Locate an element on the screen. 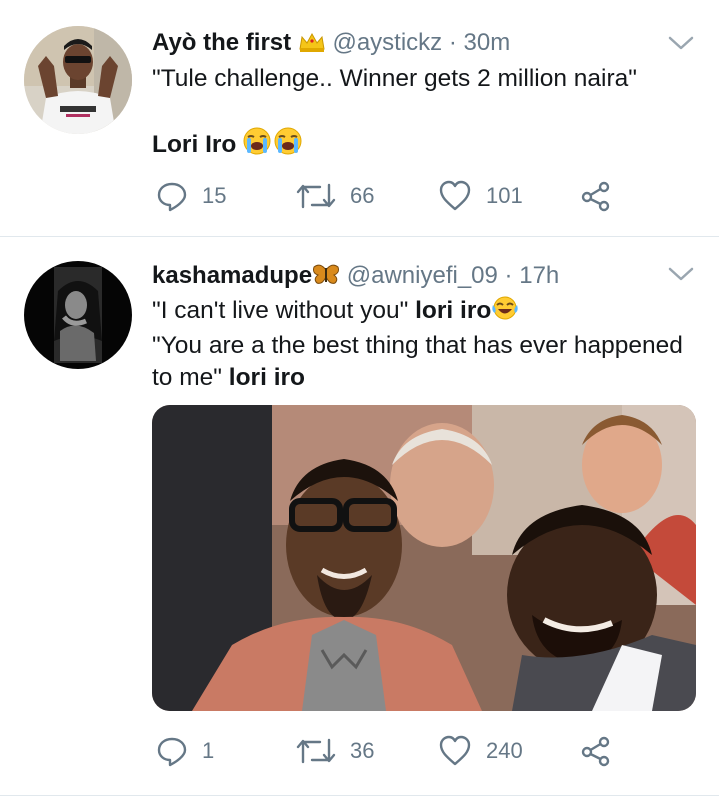 The image size is (719, 801). author-handle: @awniyefi_09 is located at coordinates (422, 275).